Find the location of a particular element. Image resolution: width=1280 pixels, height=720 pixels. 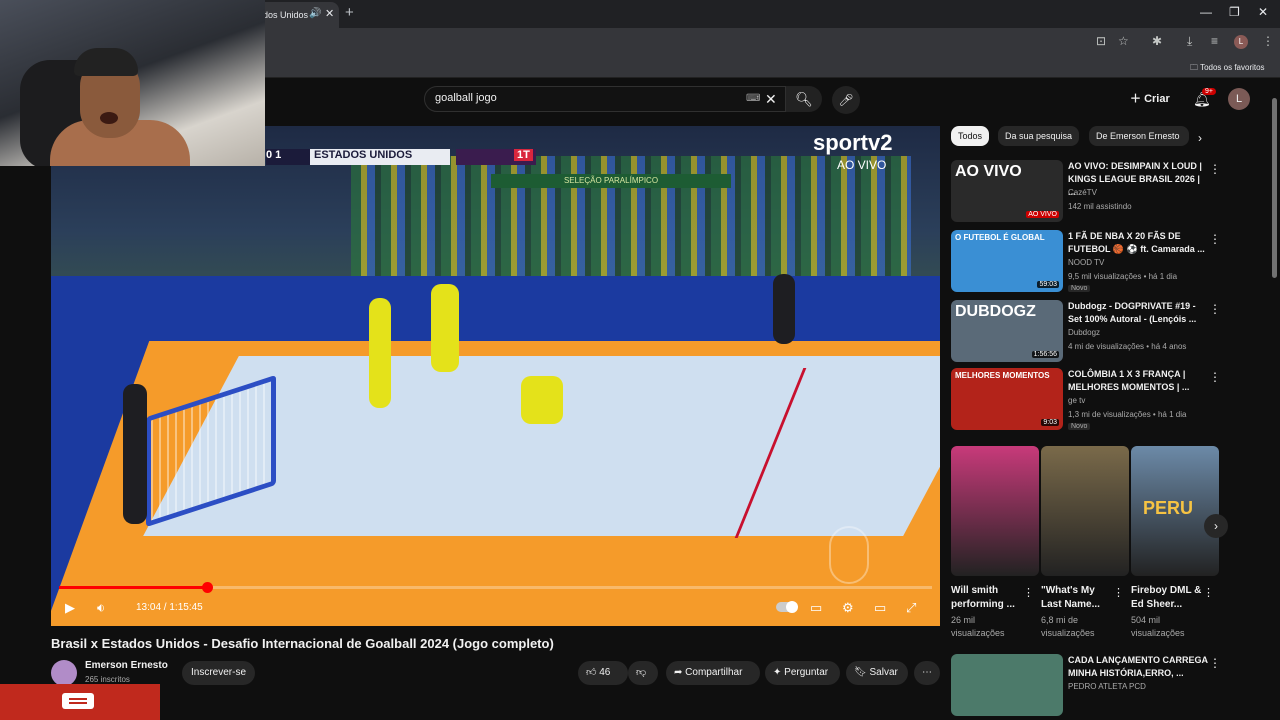

search-input: goalball jogo is located at coordinates (466, 98).